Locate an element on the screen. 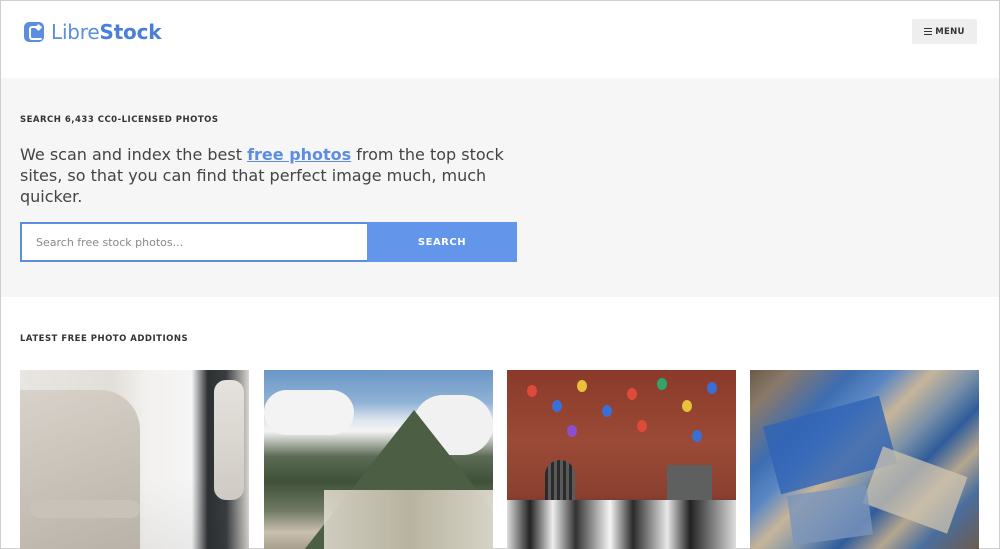 This screenshot has width=1000, height=549. menu-label: MENU is located at coordinates (950, 31).